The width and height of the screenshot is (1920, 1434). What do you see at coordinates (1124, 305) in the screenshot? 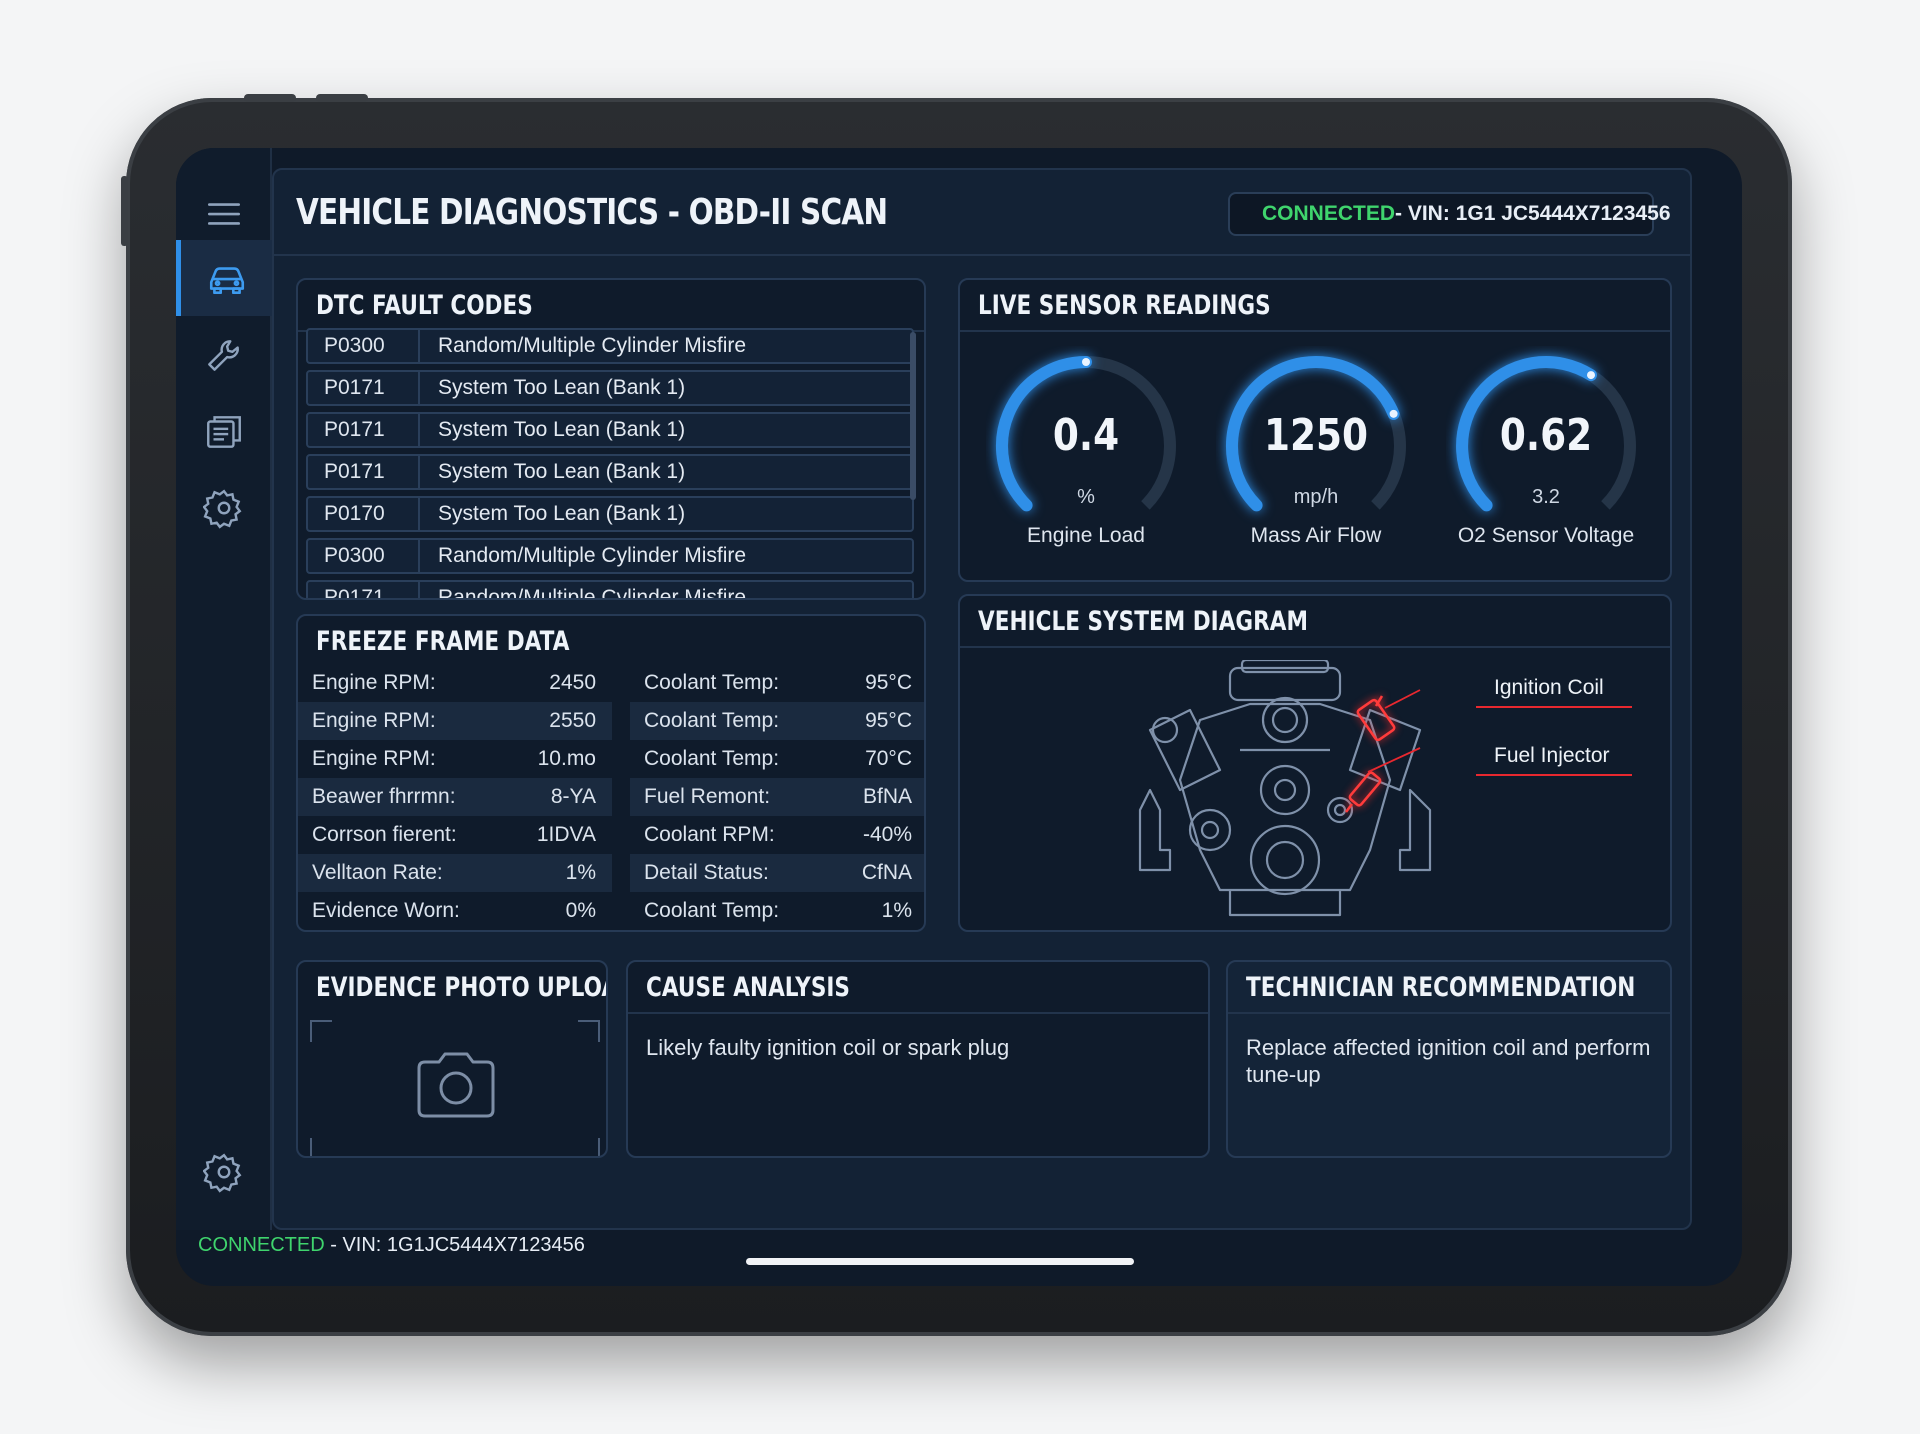
I see `sensor-title: LIVE SENSOR READINGS` at bounding box center [1124, 305].